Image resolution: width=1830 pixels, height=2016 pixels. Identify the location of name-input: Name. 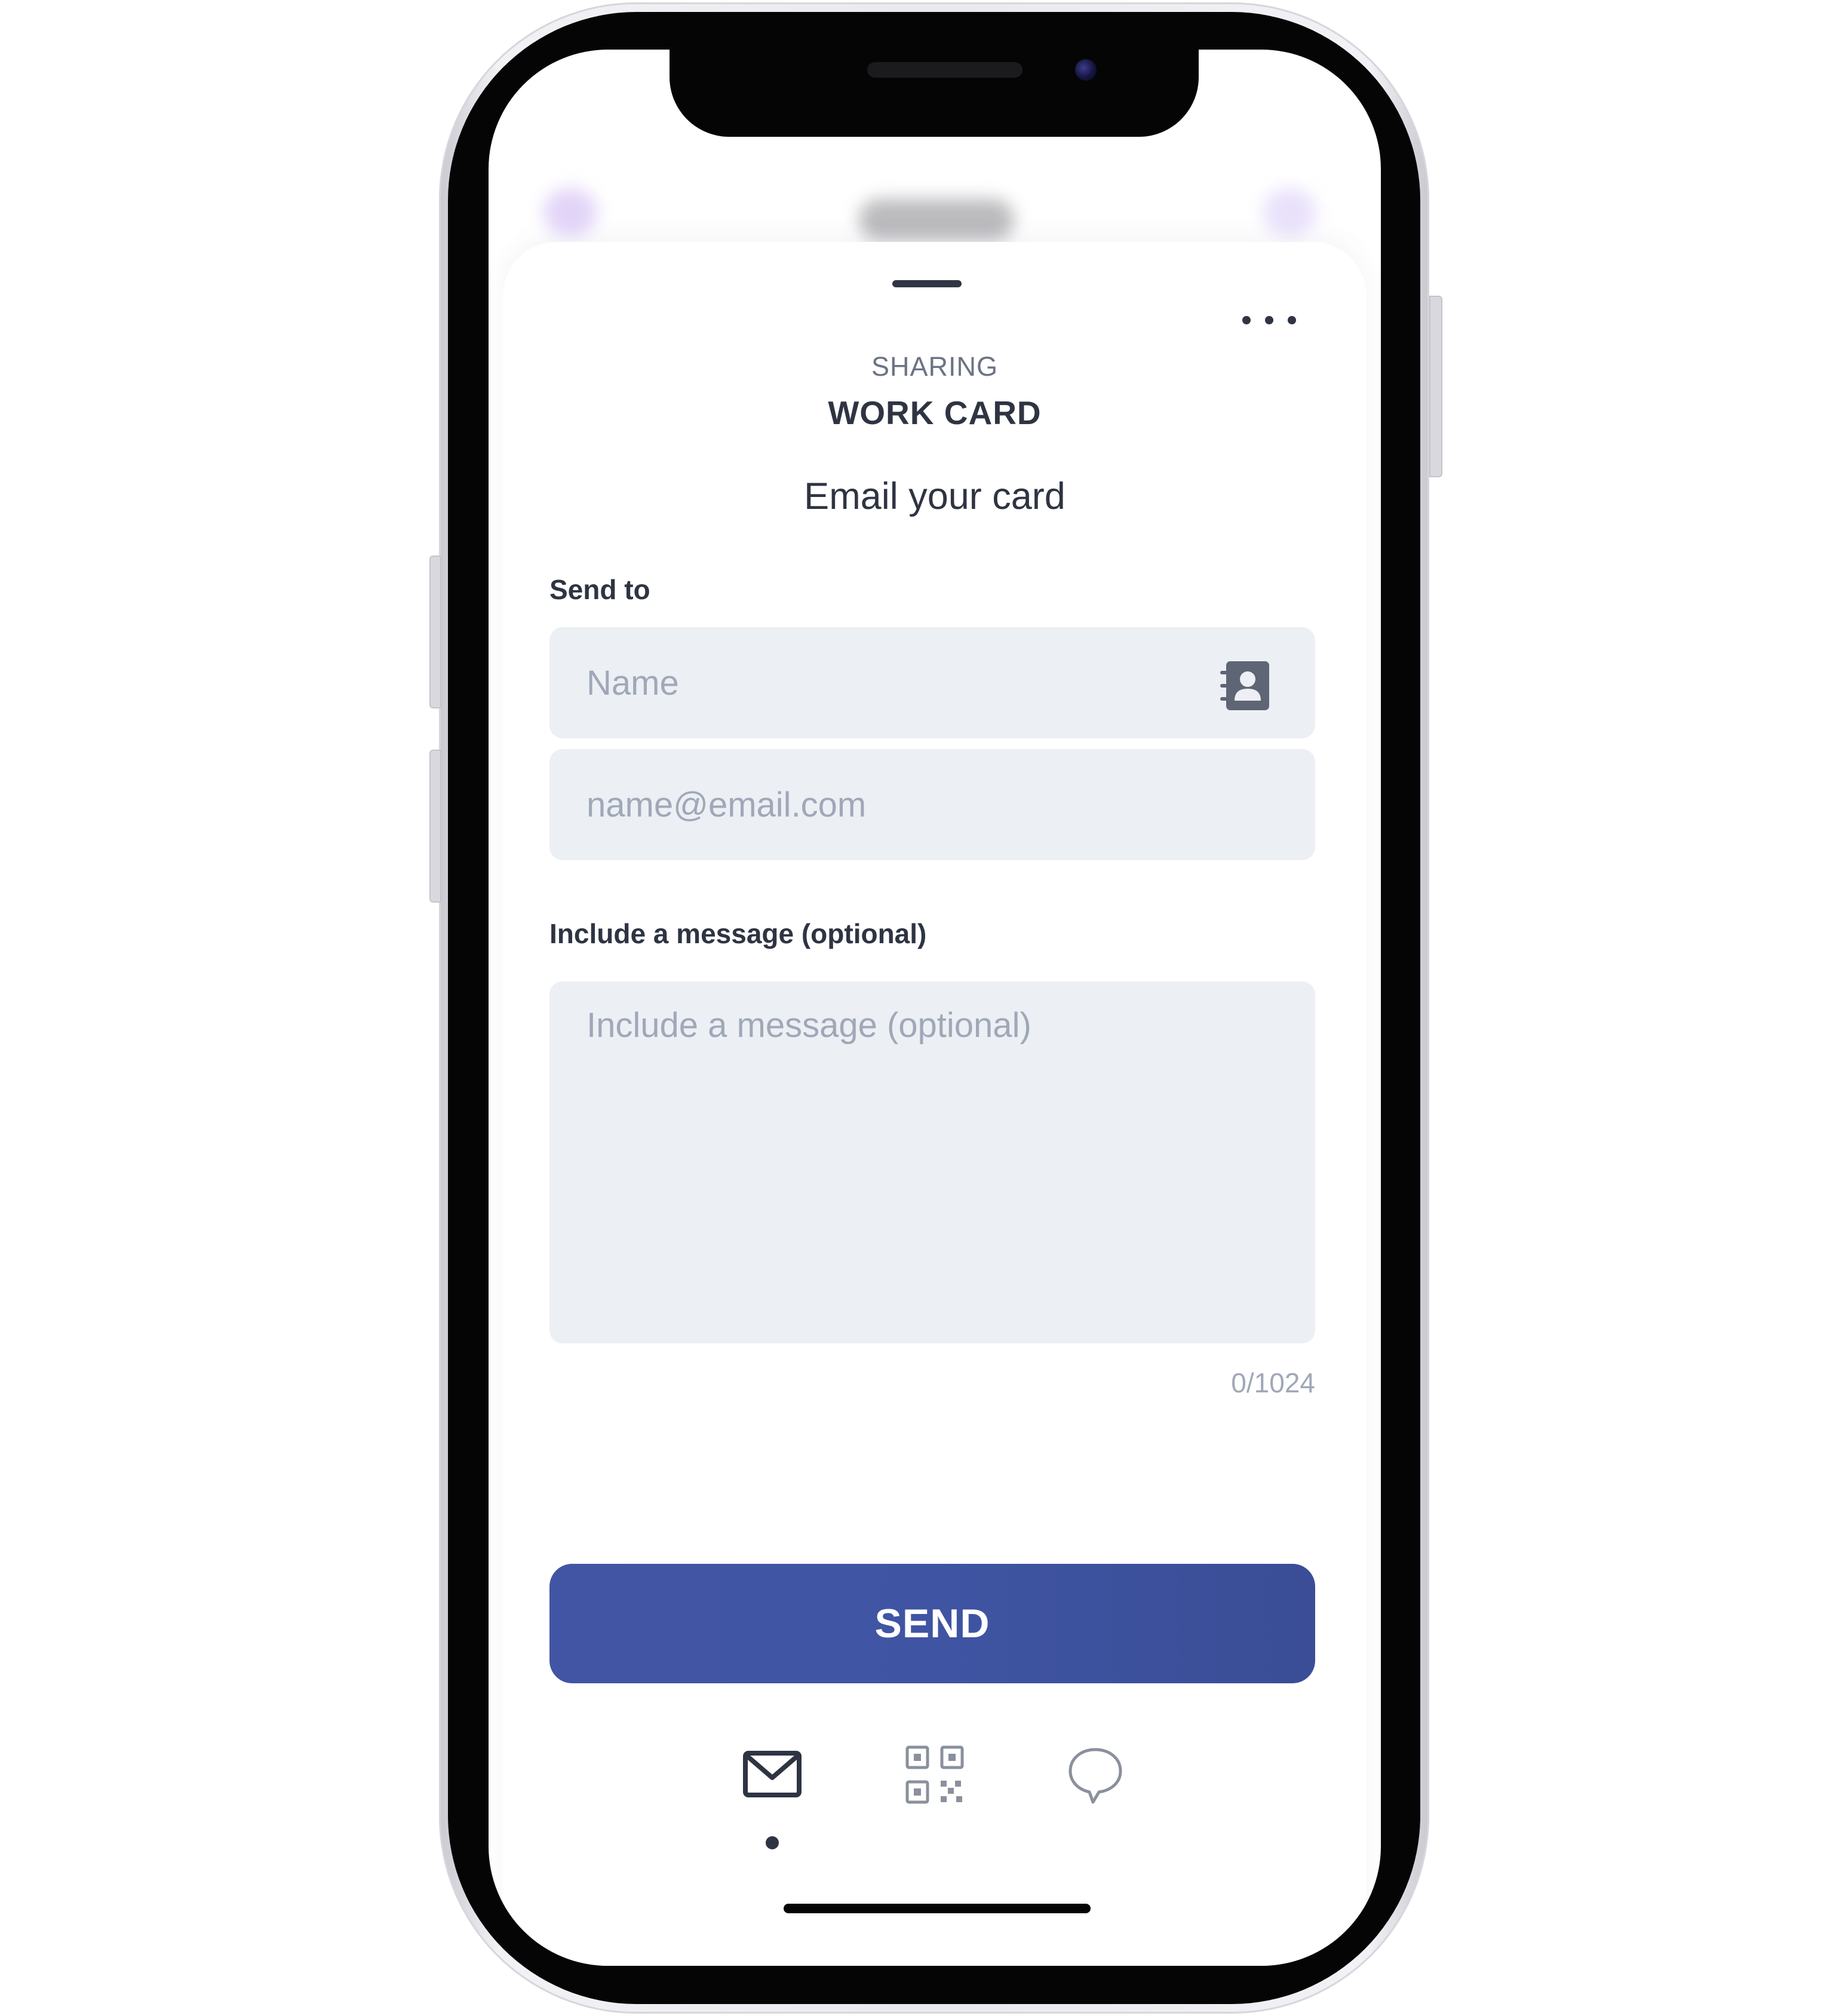
(932, 682).